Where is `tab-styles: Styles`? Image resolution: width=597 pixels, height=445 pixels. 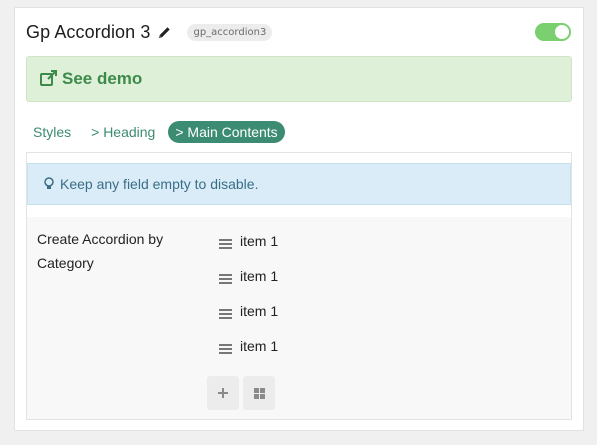 tab-styles: Styles is located at coordinates (52, 132).